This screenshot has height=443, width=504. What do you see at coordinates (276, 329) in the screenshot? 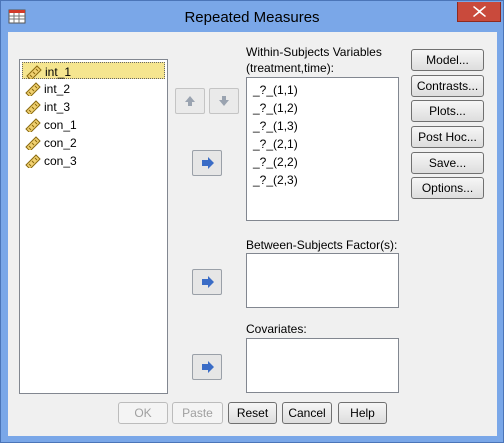
I see `covariates-label: Covariates:` at bounding box center [276, 329].